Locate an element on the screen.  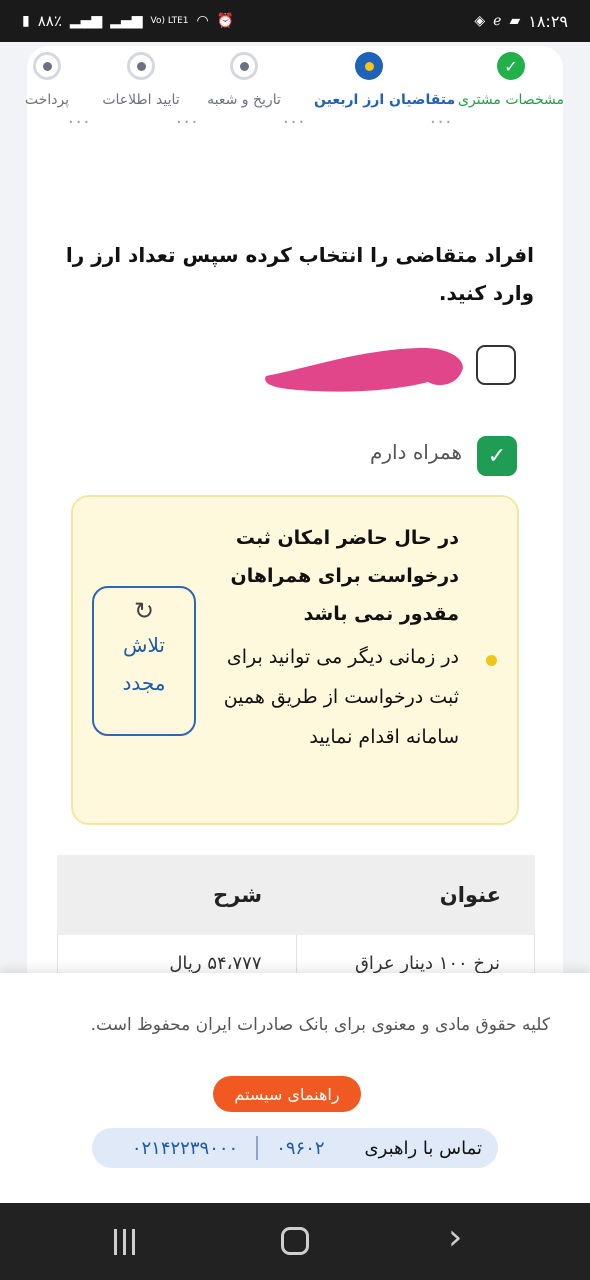
column-header-description: شرح is located at coordinates (237, 895).